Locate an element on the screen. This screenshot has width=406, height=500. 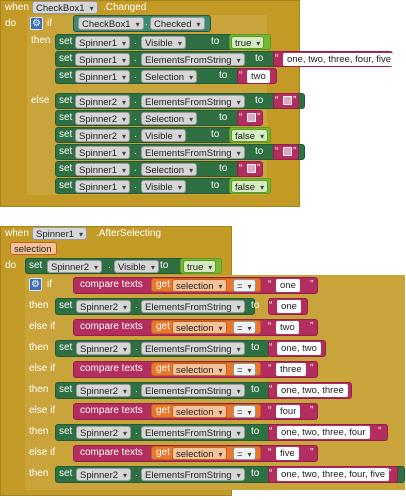
result-value: one, two is located at coordinates (299, 348).